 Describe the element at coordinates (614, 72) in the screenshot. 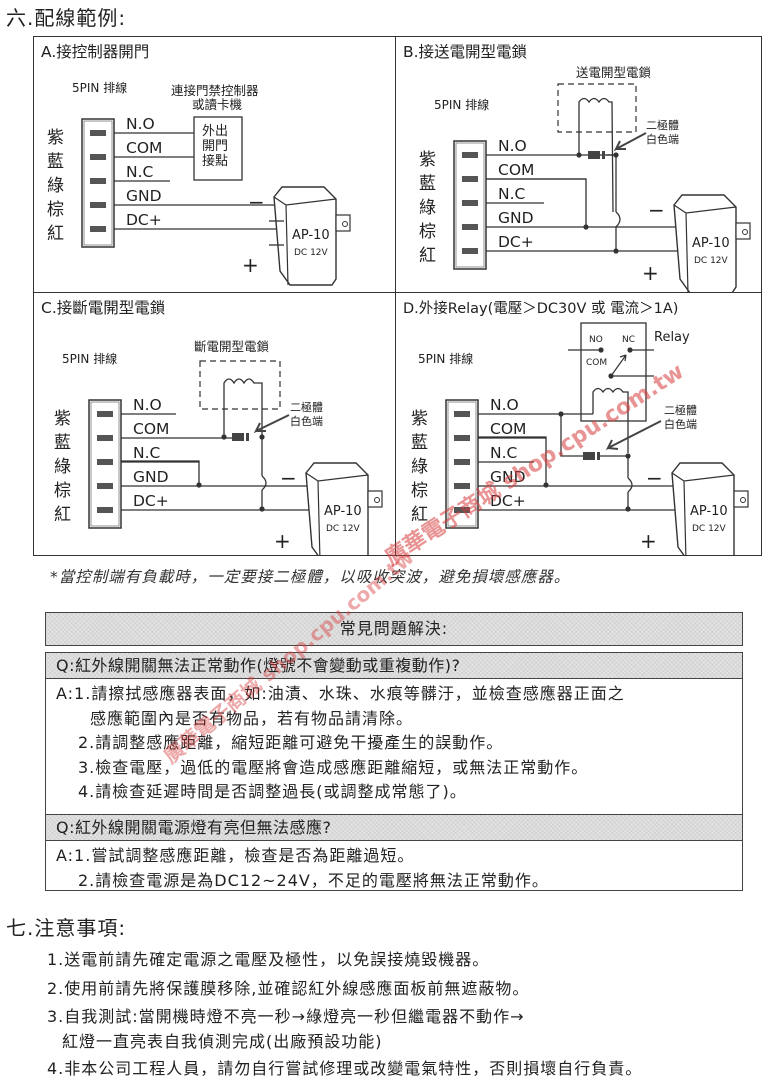

I see `lock-label: 送電開型電鎖` at that location.